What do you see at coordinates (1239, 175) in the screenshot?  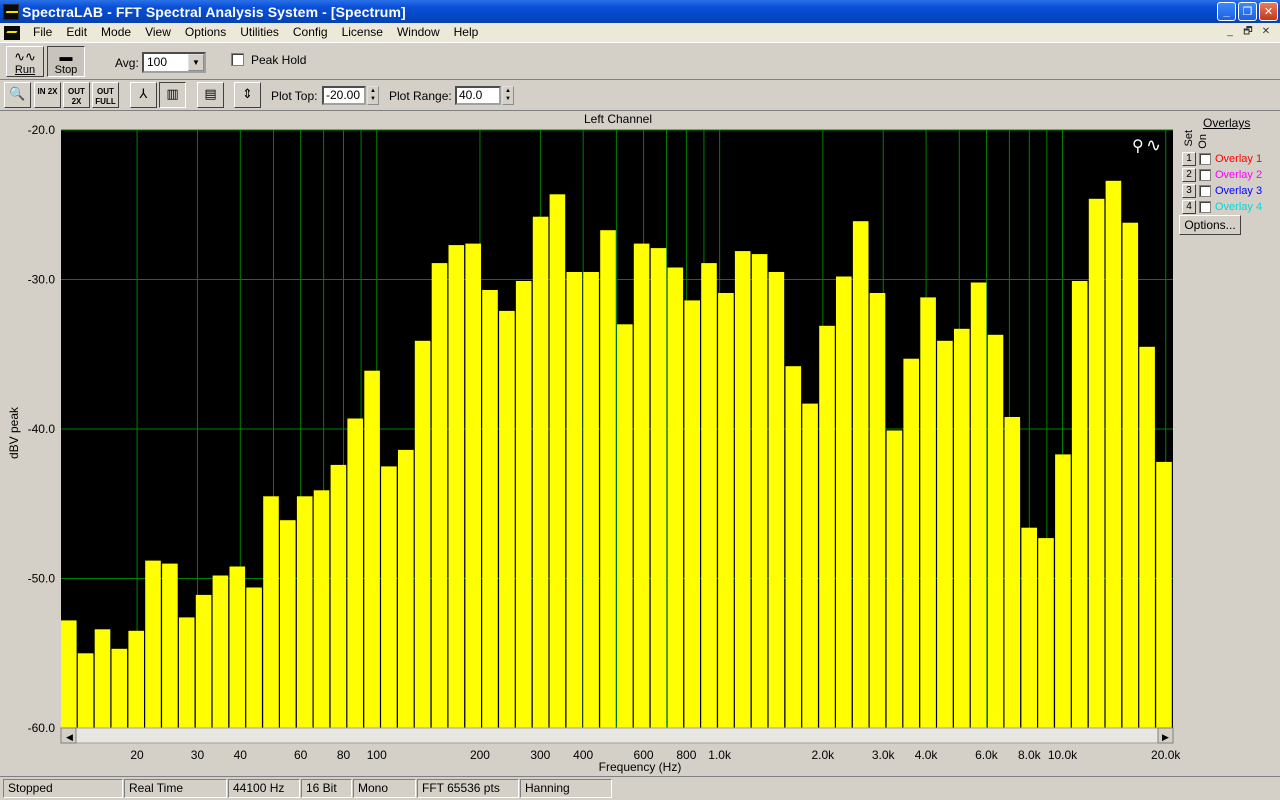 I see `overlay-label-2: Overlay 2` at bounding box center [1239, 175].